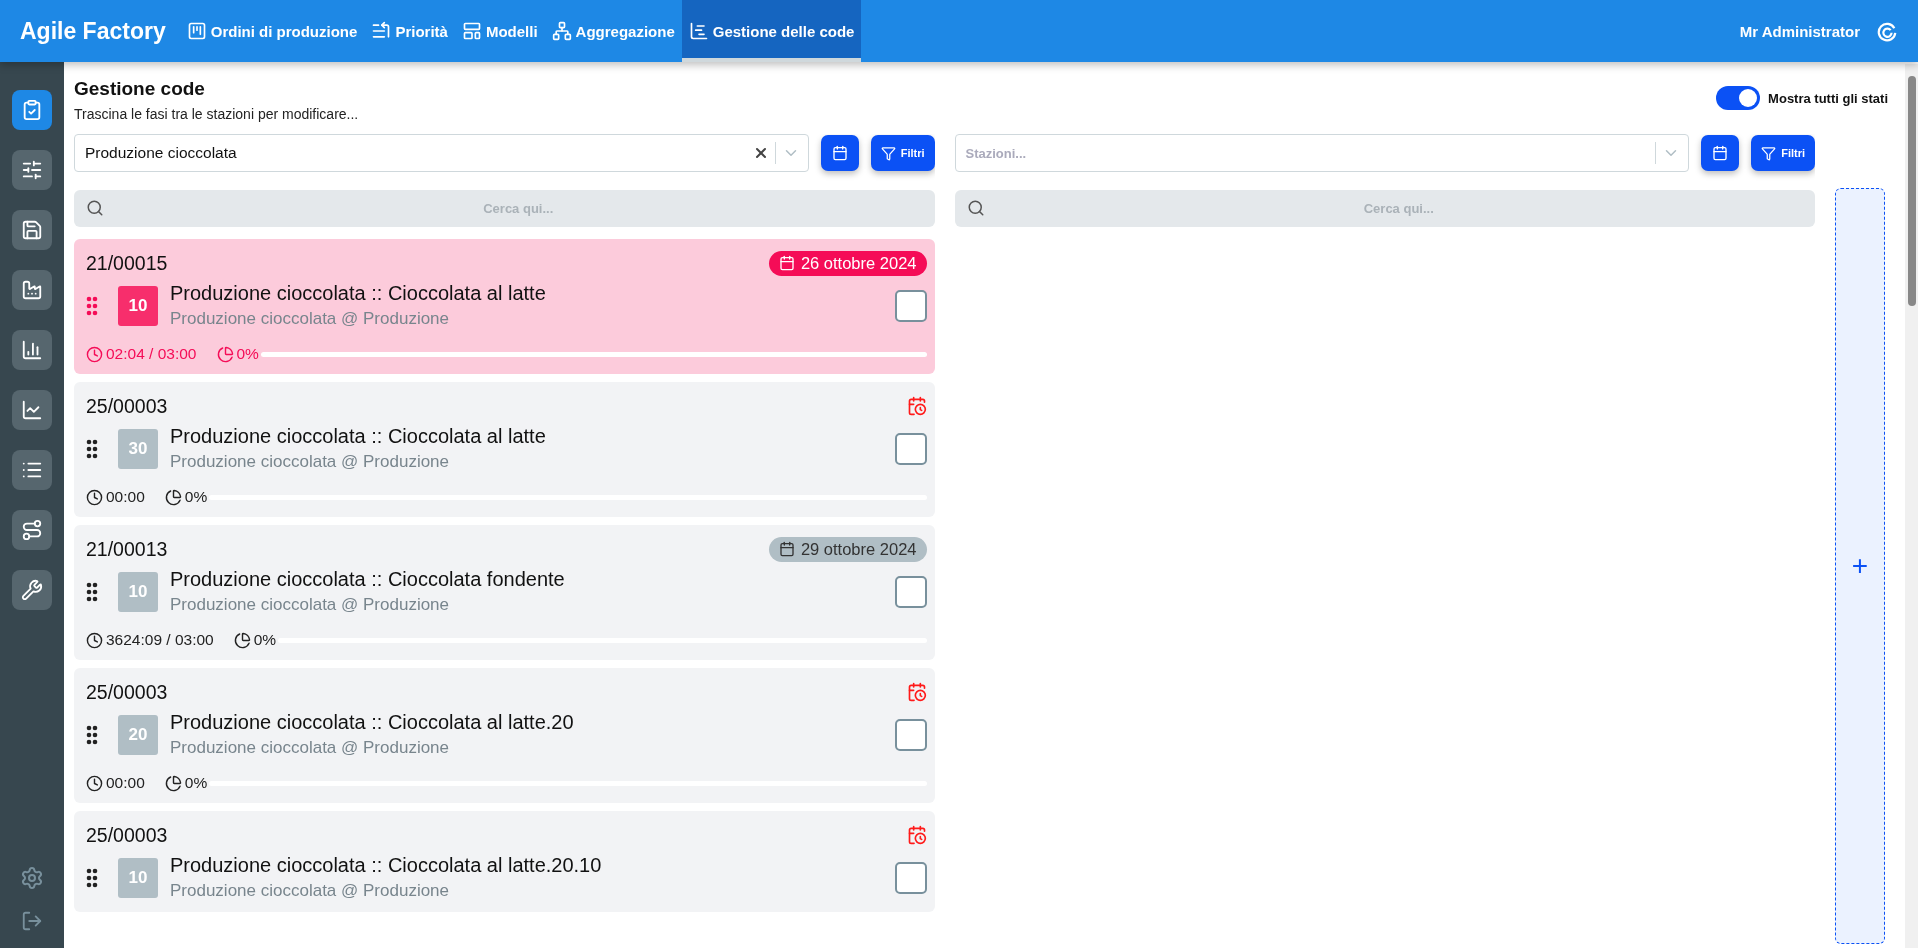  What do you see at coordinates (160, 640) in the screenshot?
I see `time-label: 3624:09 / 03:00` at bounding box center [160, 640].